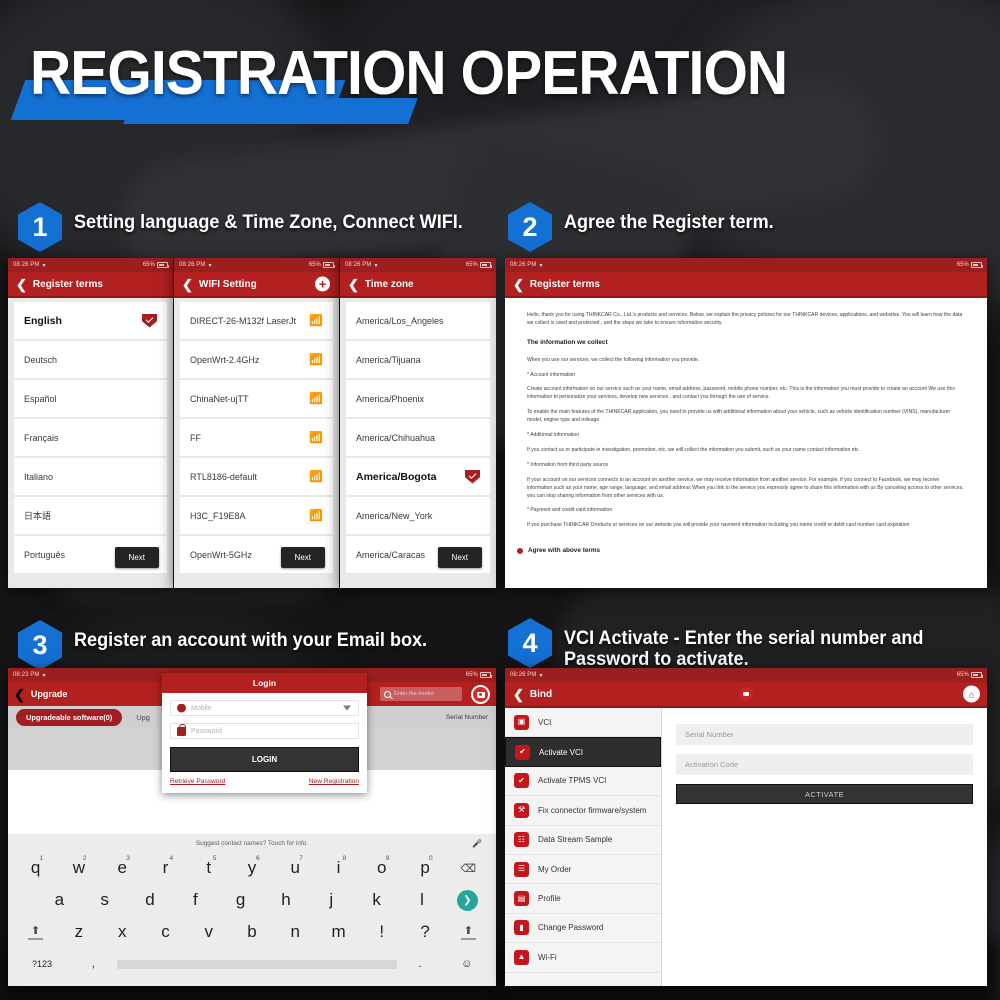  Describe the element at coordinates (338, 866) in the screenshot. I see `key-i: 8i` at that location.